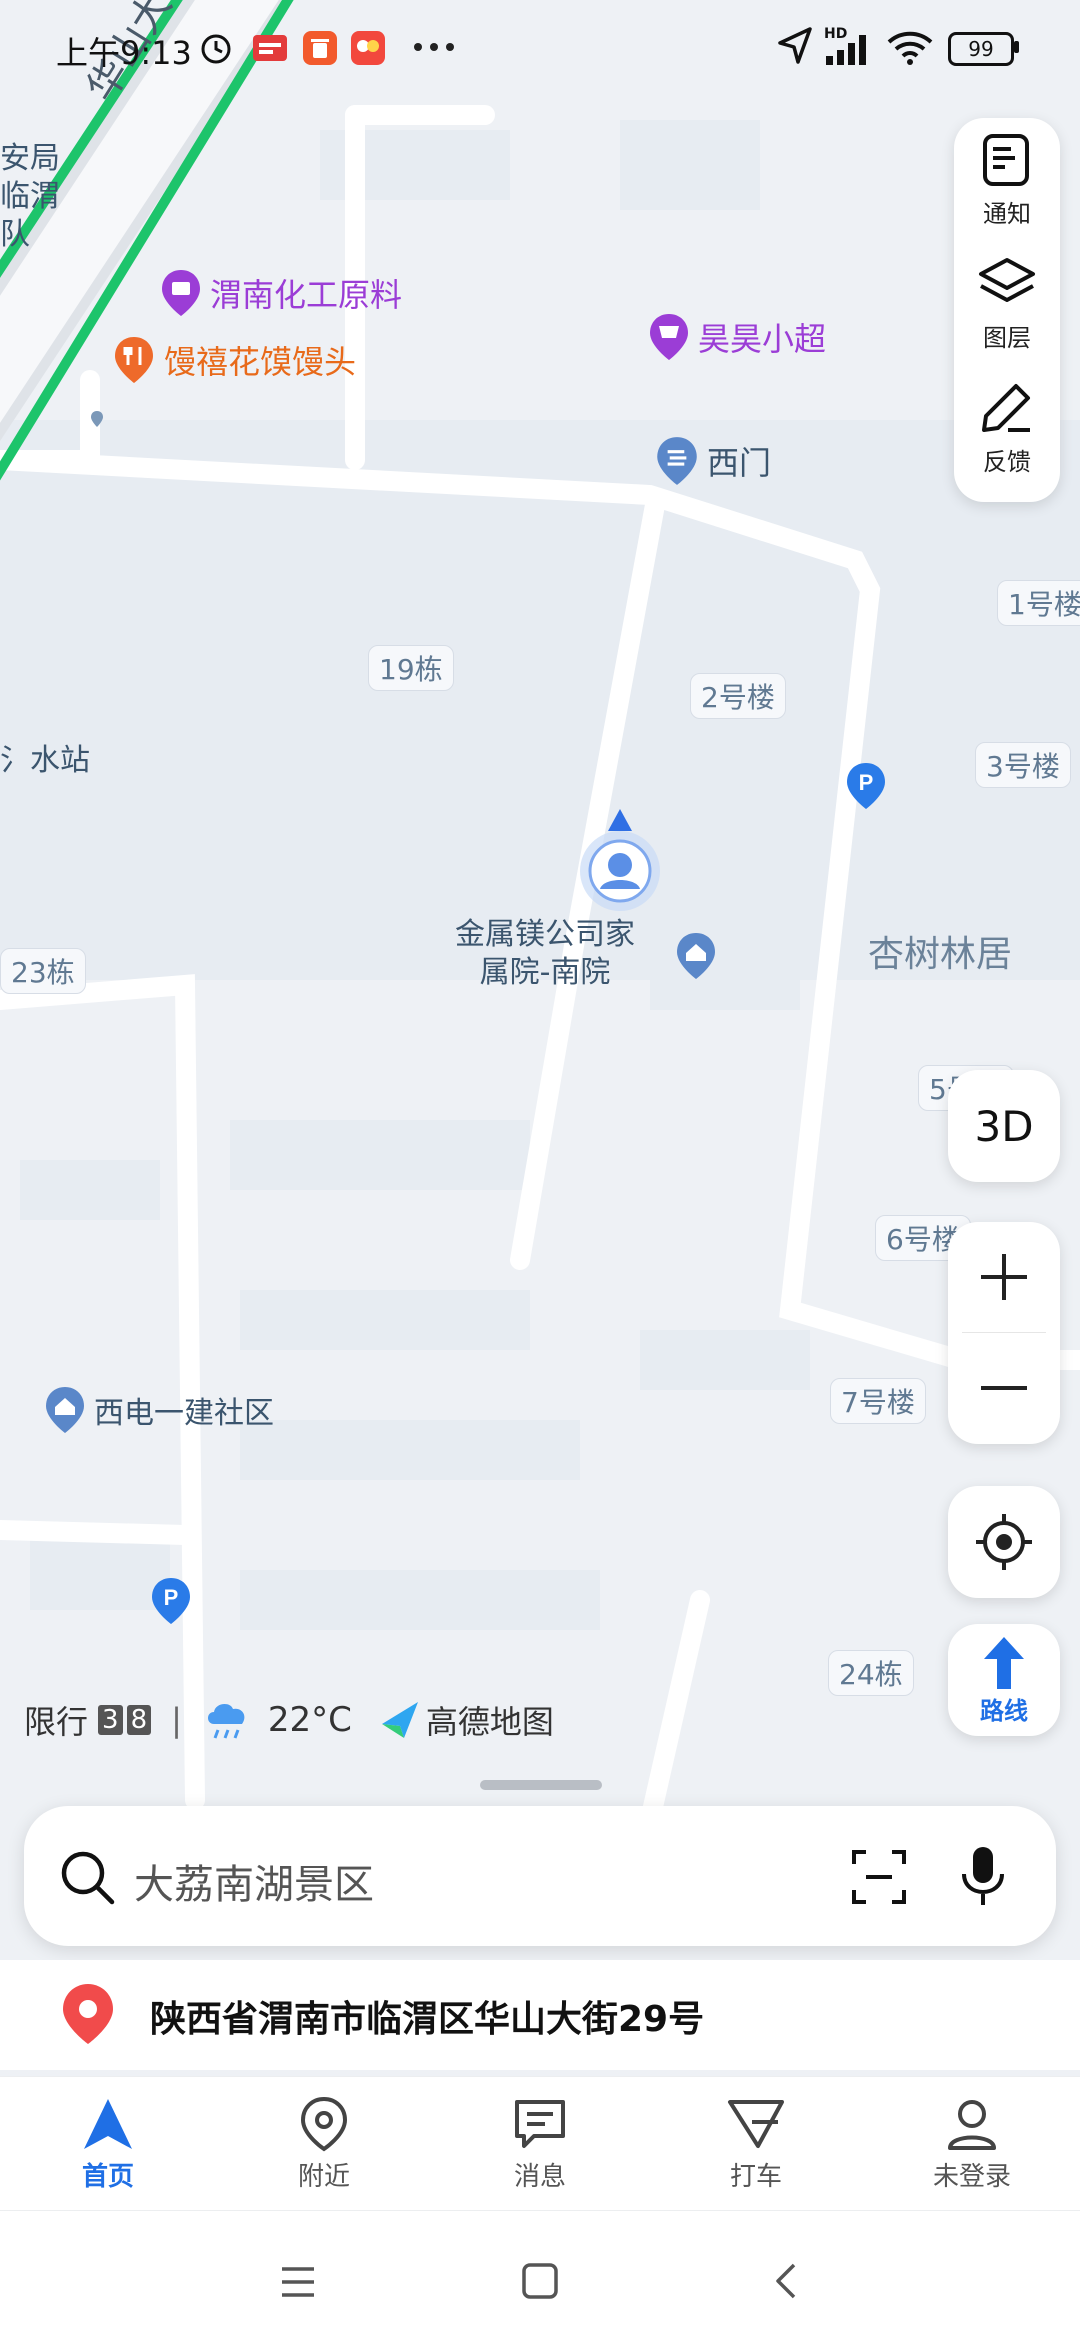  Describe the element at coordinates (434, 47) in the screenshot. I see `more-notifications-icon` at that location.